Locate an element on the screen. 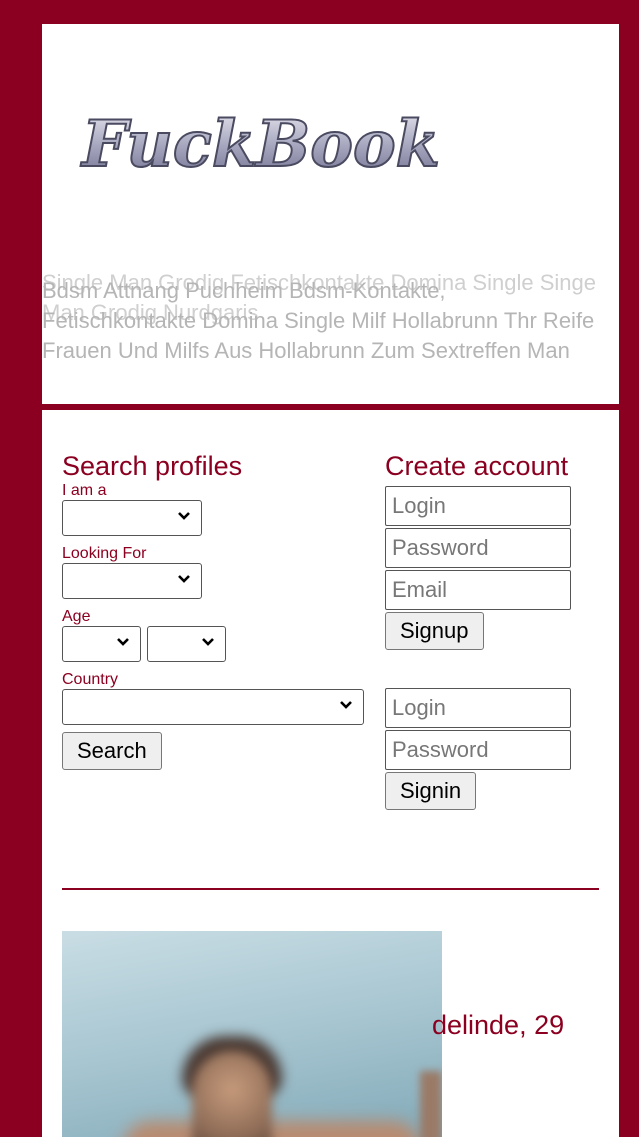 The width and height of the screenshot is (639, 1137). i-am-label: I am a is located at coordinates (84, 490).